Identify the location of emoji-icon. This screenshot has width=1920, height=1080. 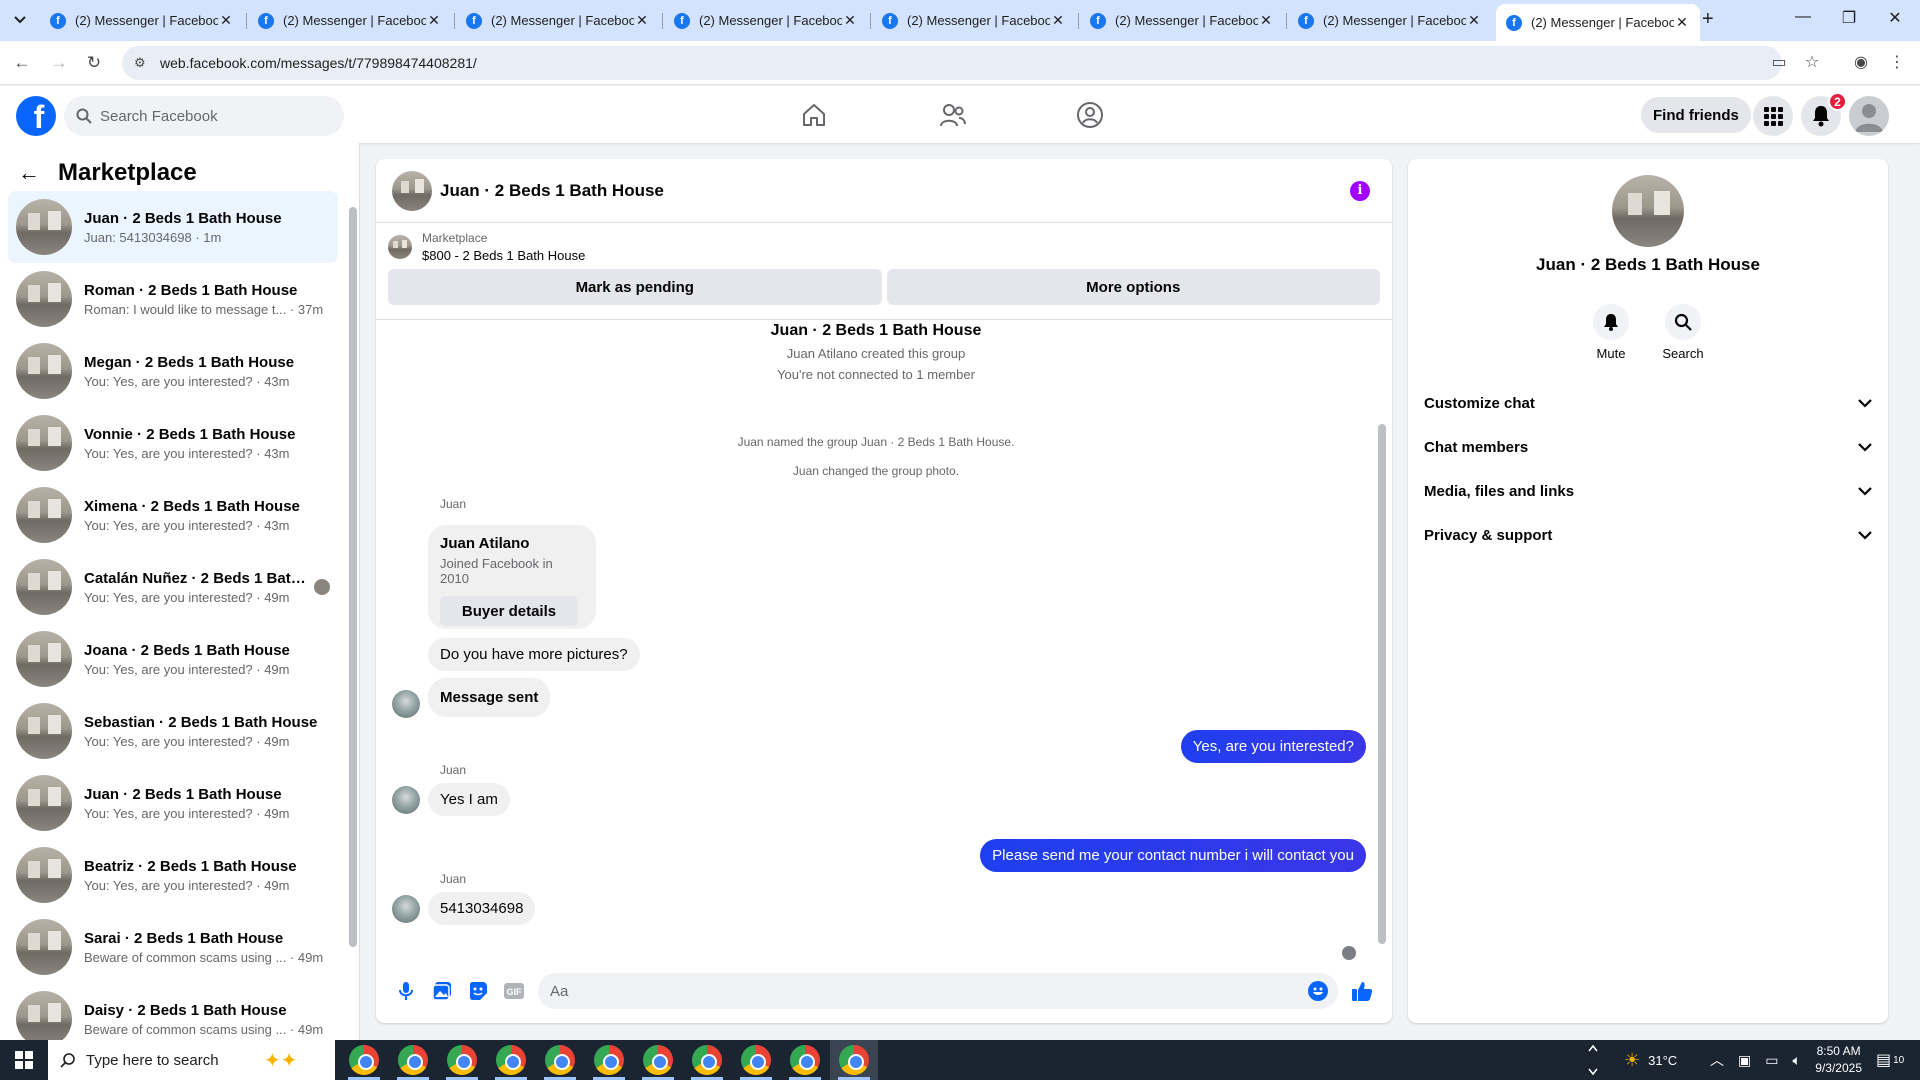
(1318, 991).